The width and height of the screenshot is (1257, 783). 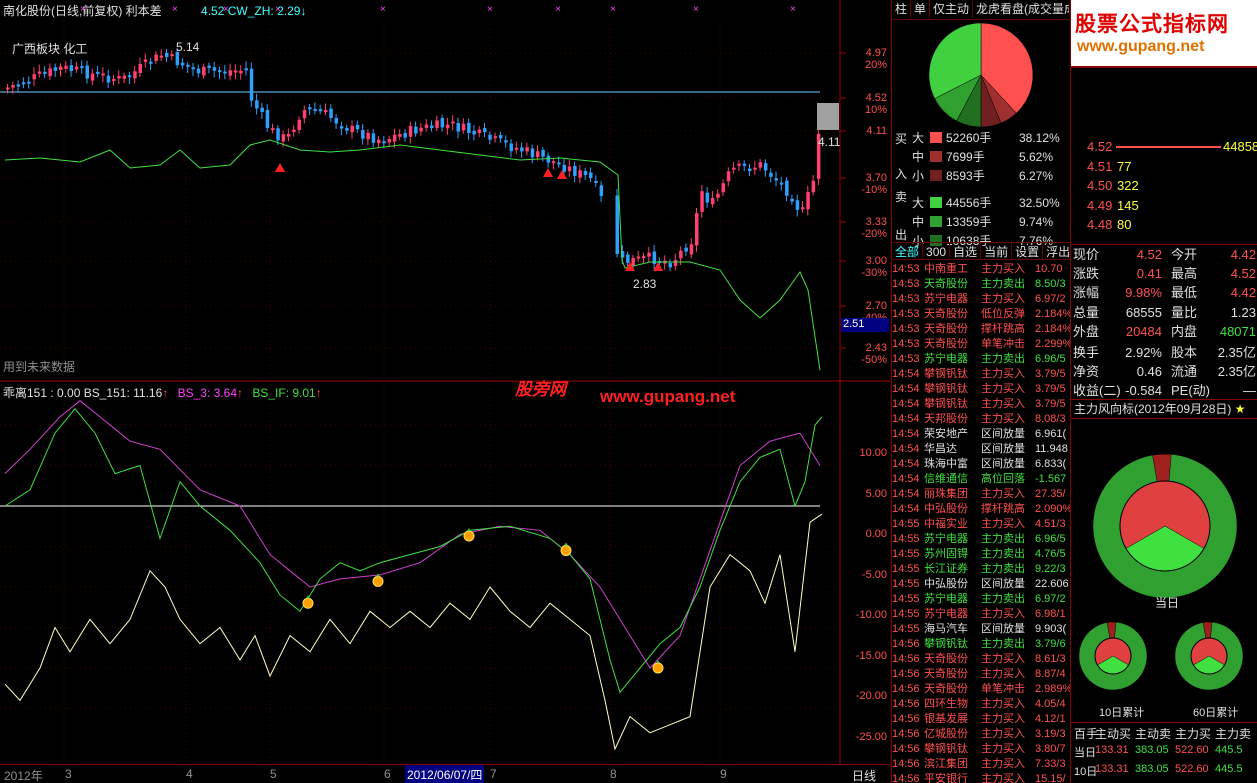 What do you see at coordinates (981, 599) in the screenshot?
I see `tick-row: 14:55 苏宁电器 主力卖出 6.97/2` at bounding box center [981, 599].